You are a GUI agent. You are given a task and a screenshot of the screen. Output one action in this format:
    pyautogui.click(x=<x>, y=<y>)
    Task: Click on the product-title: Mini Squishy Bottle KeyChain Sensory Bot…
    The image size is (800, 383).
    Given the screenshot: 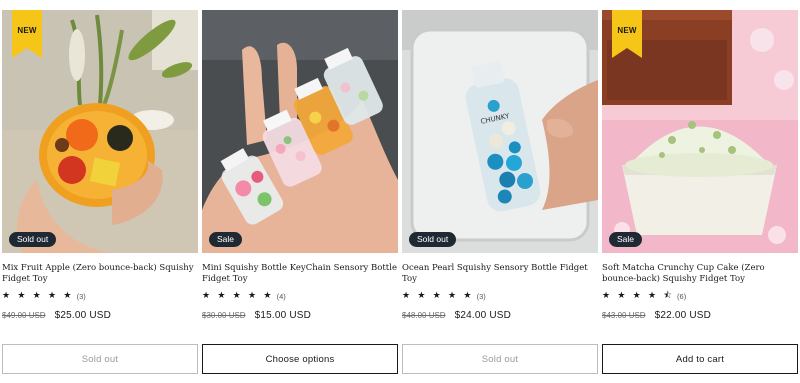 What is the action you would take?
    pyautogui.click(x=300, y=274)
    